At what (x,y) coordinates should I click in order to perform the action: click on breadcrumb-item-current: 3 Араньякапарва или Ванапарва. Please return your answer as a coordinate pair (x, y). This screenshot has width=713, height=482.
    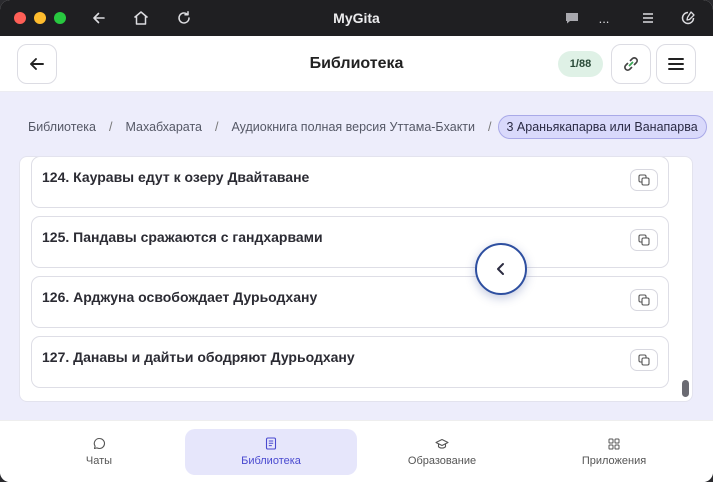
    Looking at the image, I should click on (602, 127).